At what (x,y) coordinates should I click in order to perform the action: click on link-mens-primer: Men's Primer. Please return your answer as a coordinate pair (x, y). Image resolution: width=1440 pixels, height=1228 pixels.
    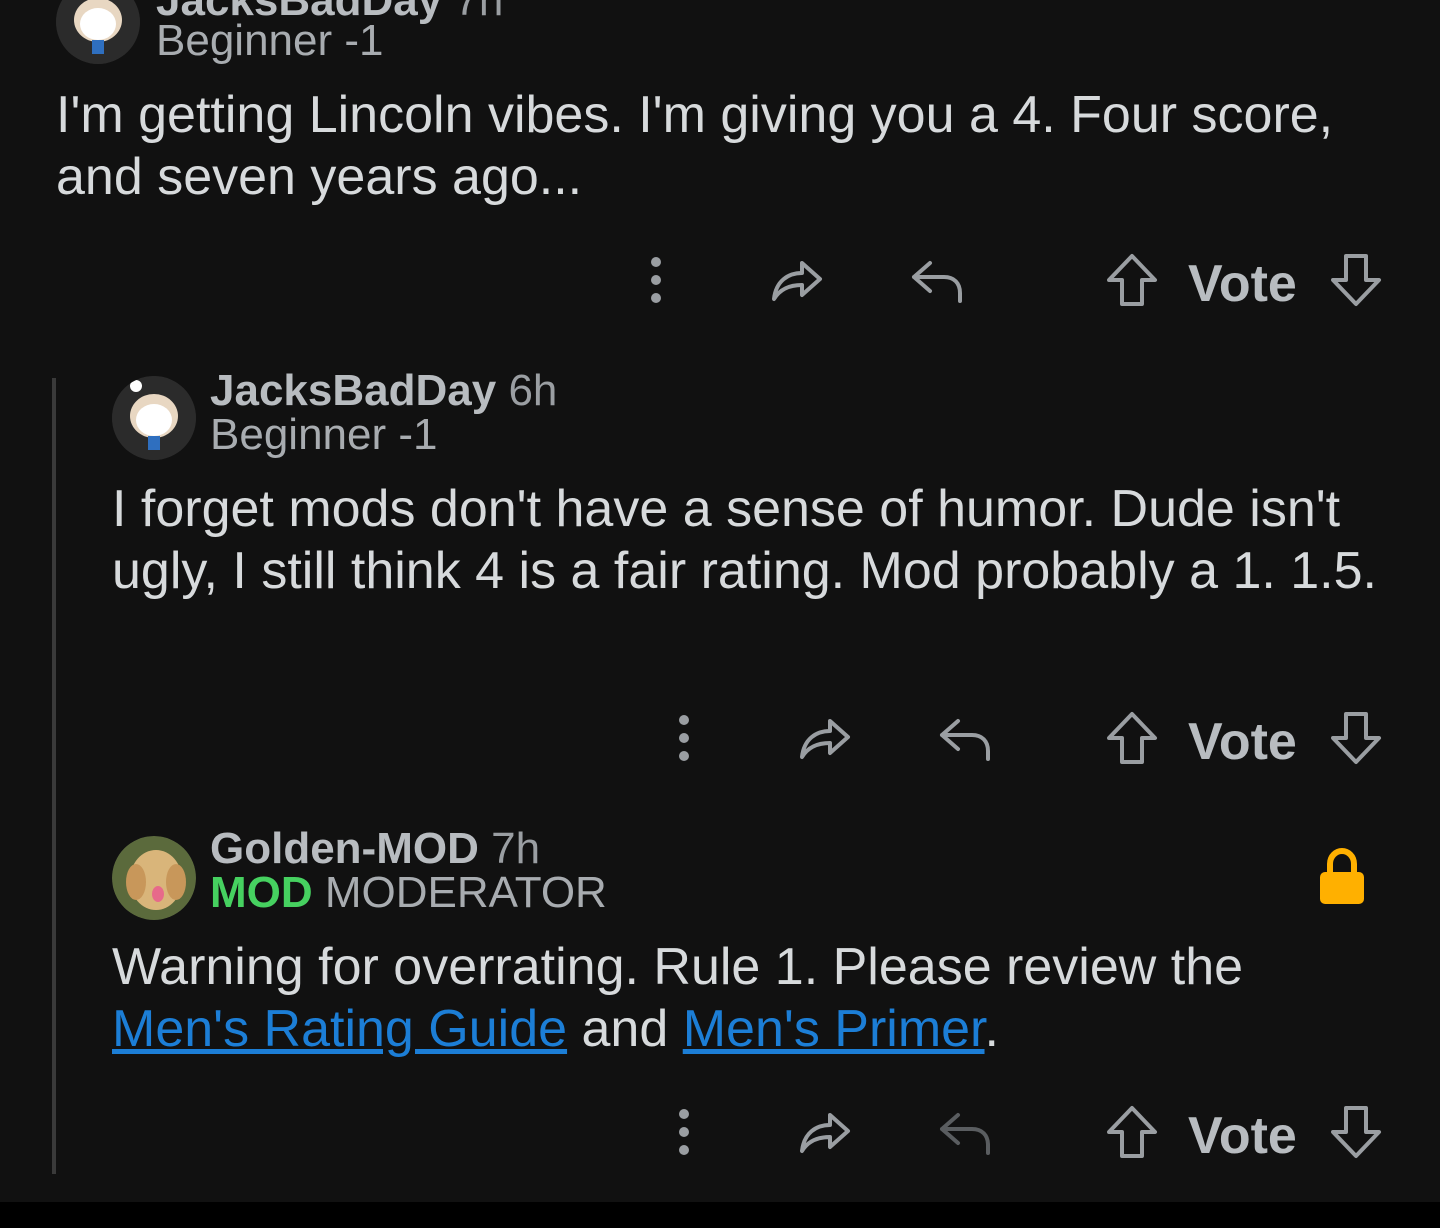
    Looking at the image, I should click on (834, 1029).